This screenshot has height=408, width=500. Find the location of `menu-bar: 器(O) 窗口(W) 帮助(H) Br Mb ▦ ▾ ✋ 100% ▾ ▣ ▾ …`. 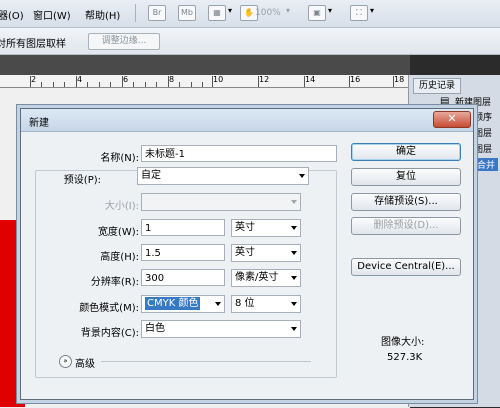

menu-bar: 器(O) 窗口(W) 帮助(H) Br Mb ▦ ▾ ✋ 100% ▾ ▣ ▾ … is located at coordinates (250, 14).